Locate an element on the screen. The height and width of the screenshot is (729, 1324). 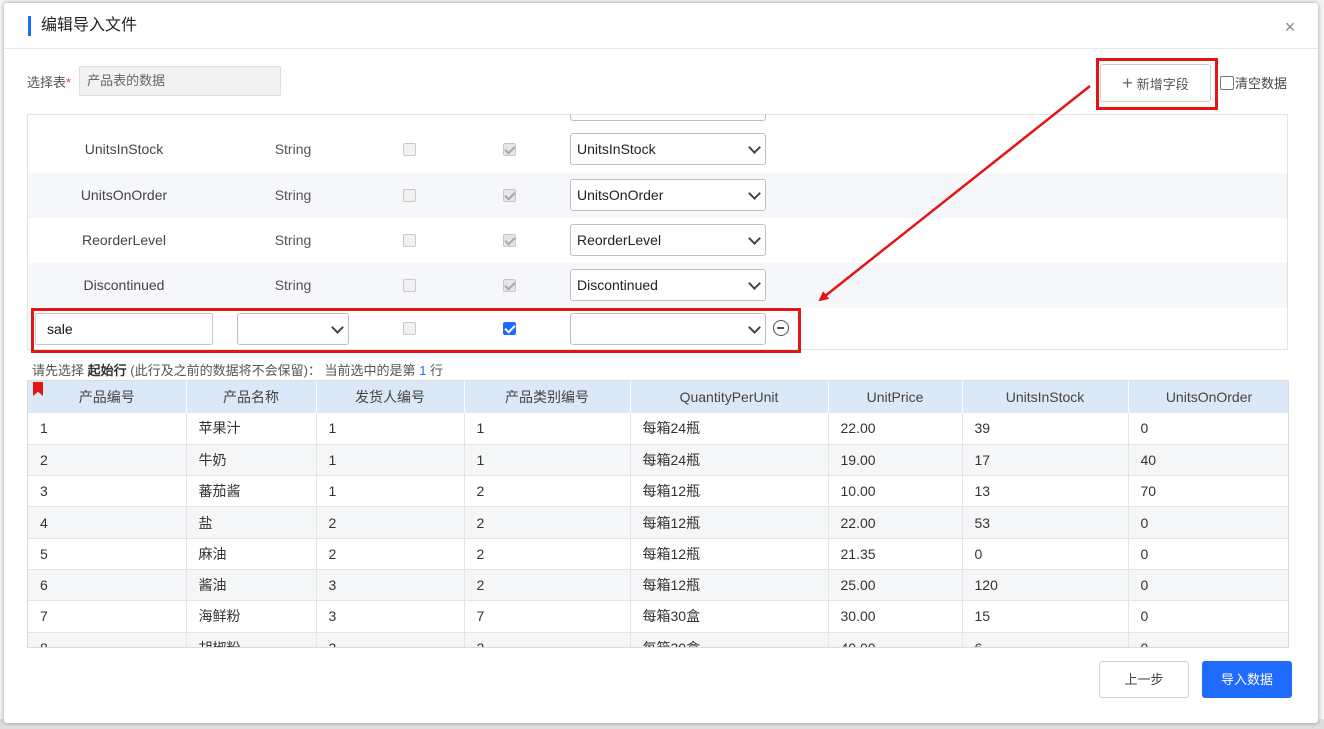
table-row: 5 麻油 2 2 每箱12瓶 21.35 0 0 is located at coordinates (658, 554).